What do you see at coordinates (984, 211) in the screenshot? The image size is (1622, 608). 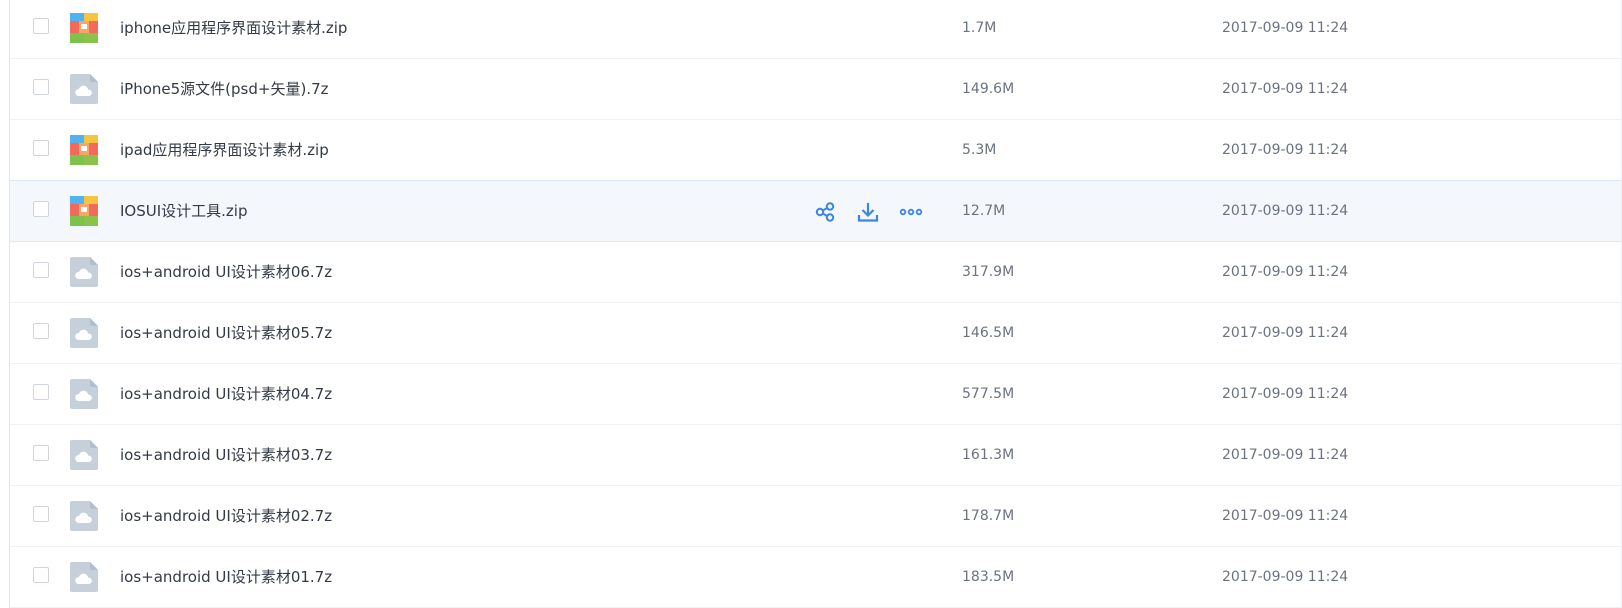 I see `file-size: 12.7M` at bounding box center [984, 211].